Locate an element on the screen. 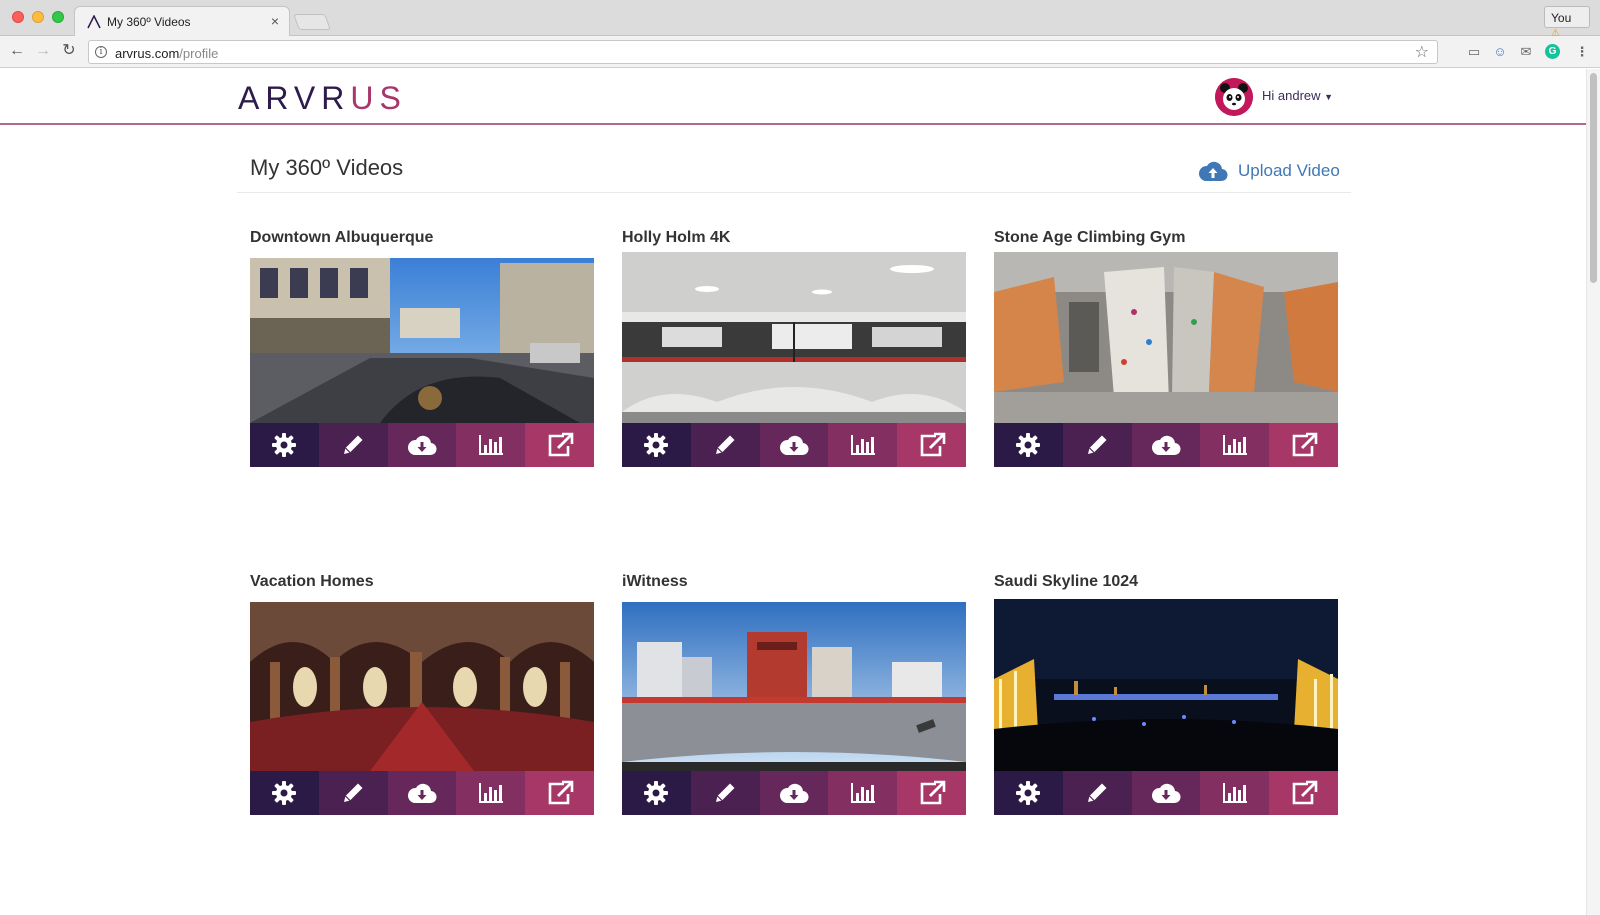  page-scrollbar is located at coordinates (1593, 492).